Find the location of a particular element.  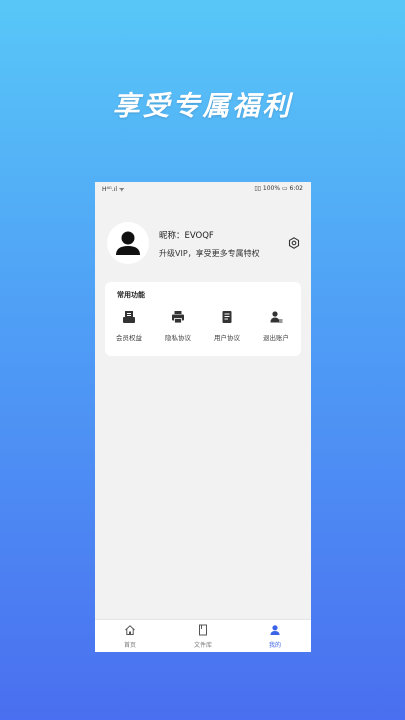

common-functions-title: 常用功能 is located at coordinates (131, 295).